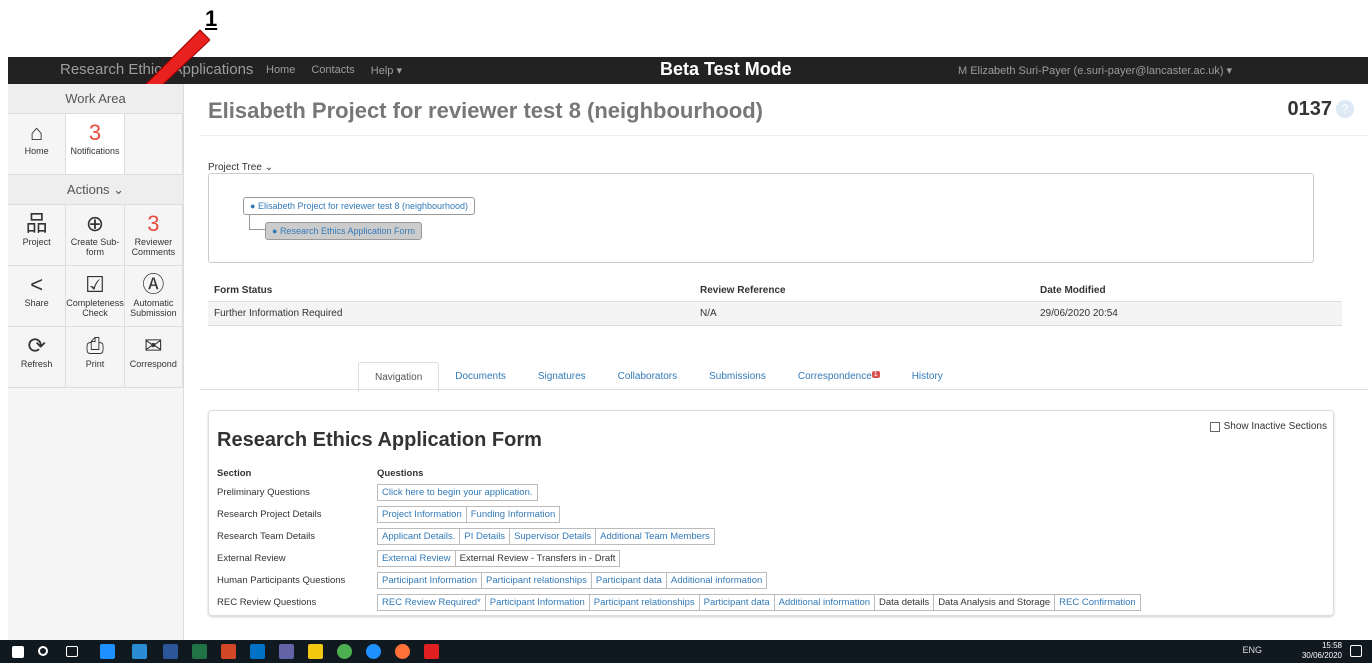 This screenshot has width=1372, height=663. What do you see at coordinates (1097, 602) in the screenshot?
I see `question-link: REC Confirmation` at bounding box center [1097, 602].